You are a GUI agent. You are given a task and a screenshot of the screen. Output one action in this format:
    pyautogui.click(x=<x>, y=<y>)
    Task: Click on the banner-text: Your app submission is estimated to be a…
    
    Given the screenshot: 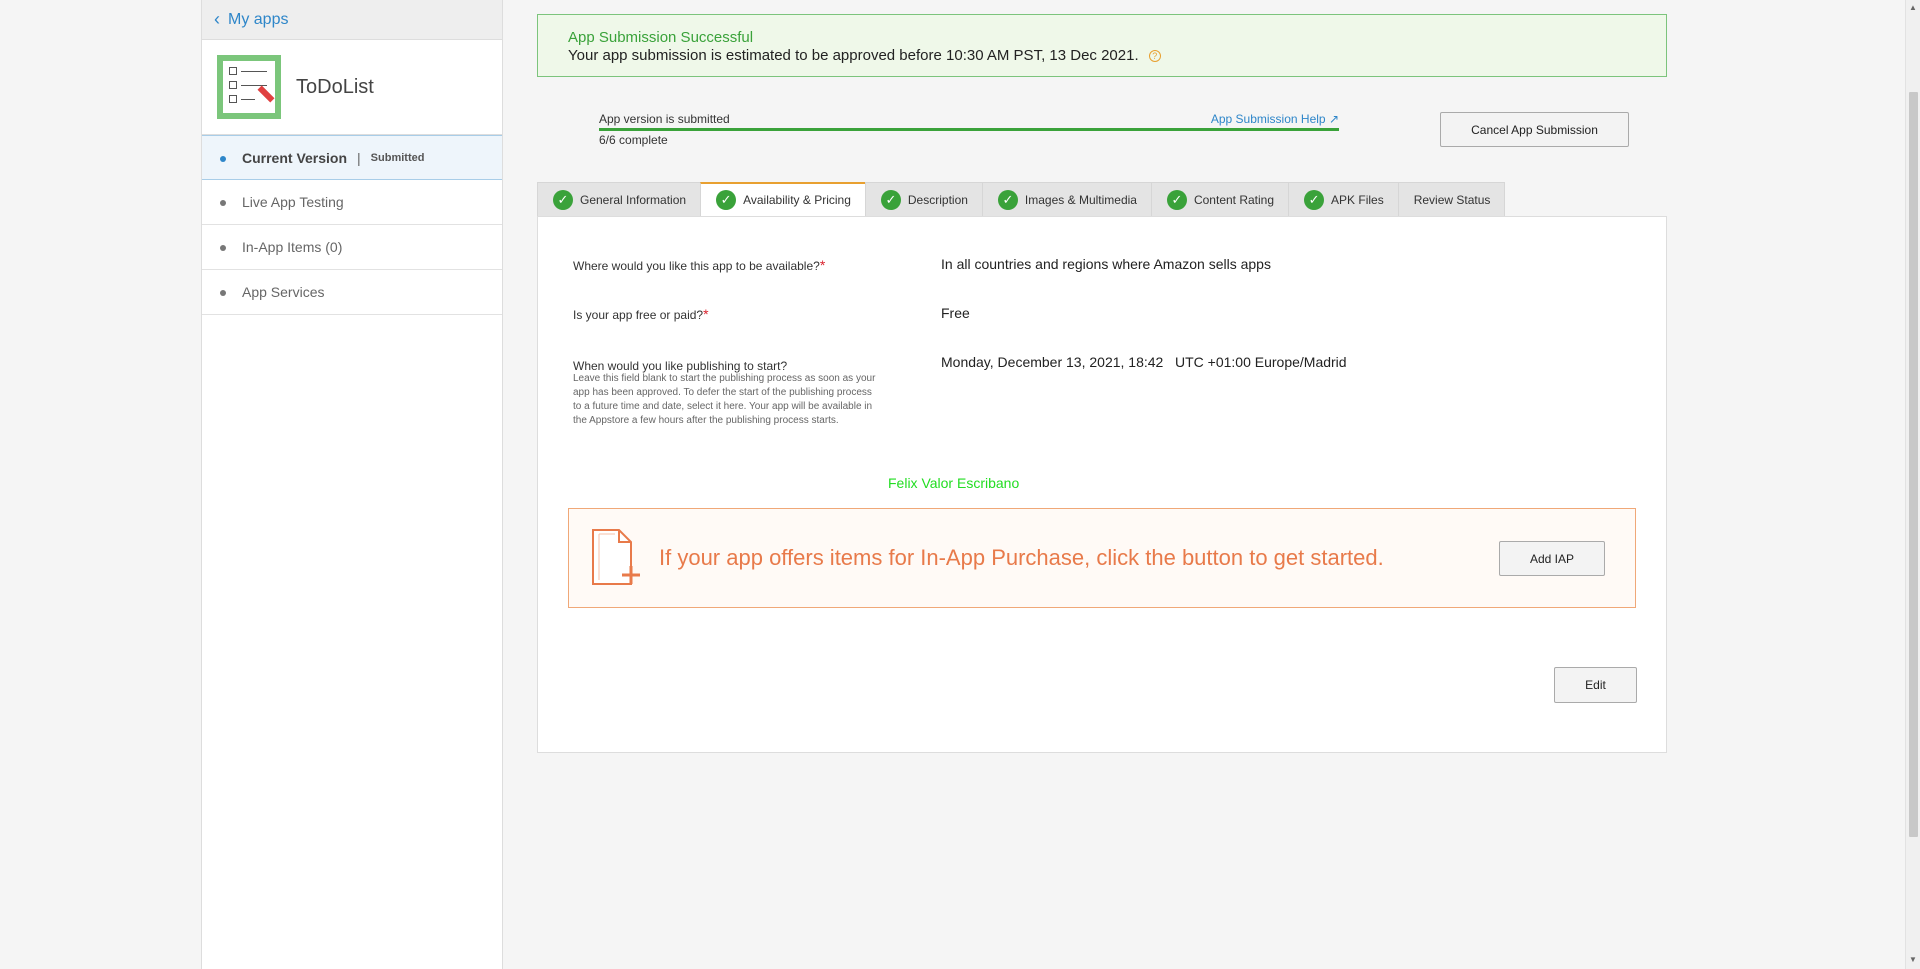 What is the action you would take?
    pyautogui.click(x=853, y=55)
    